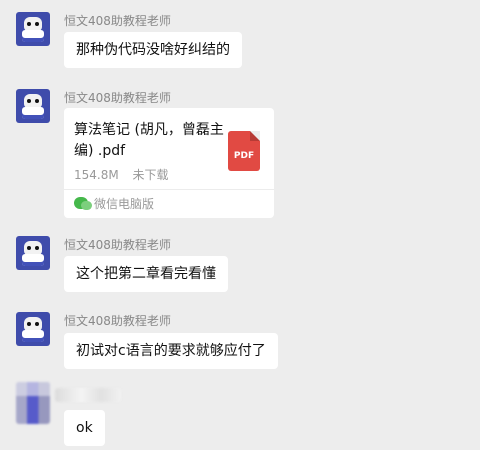 This screenshot has width=480, height=450. Describe the element at coordinates (169, 163) in the screenshot. I see `file-message-card: 算法笔记 (胡凡，曾磊主编) .pdf PDF 154.8M 未下载 微信电脑版` at that location.